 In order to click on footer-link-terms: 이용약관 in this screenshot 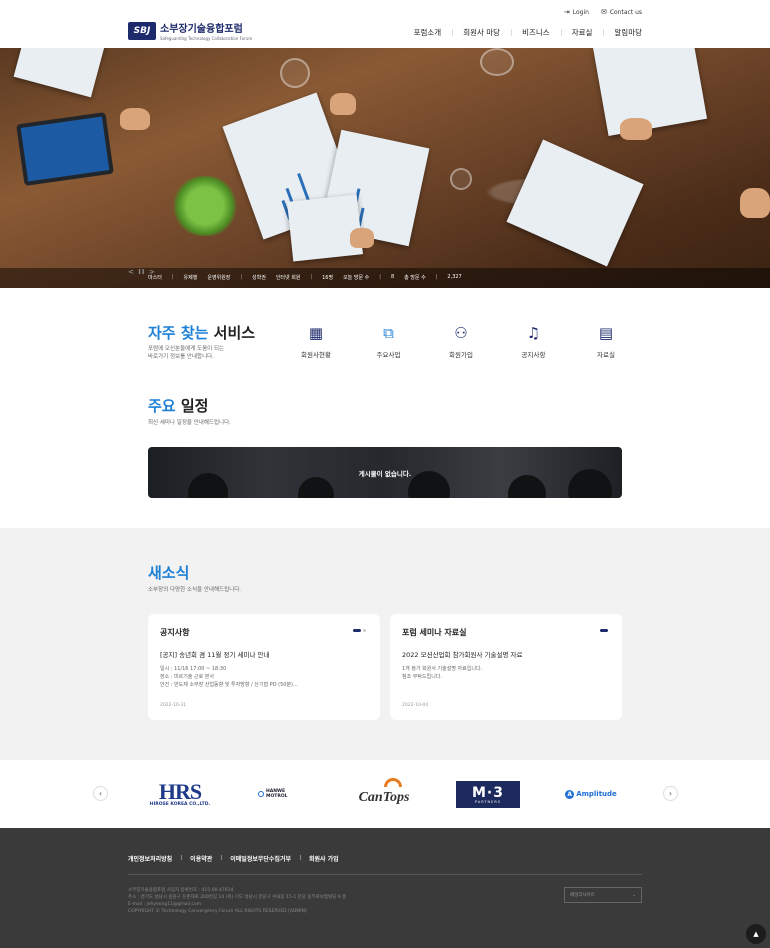, I will do `click(196, 858)`.